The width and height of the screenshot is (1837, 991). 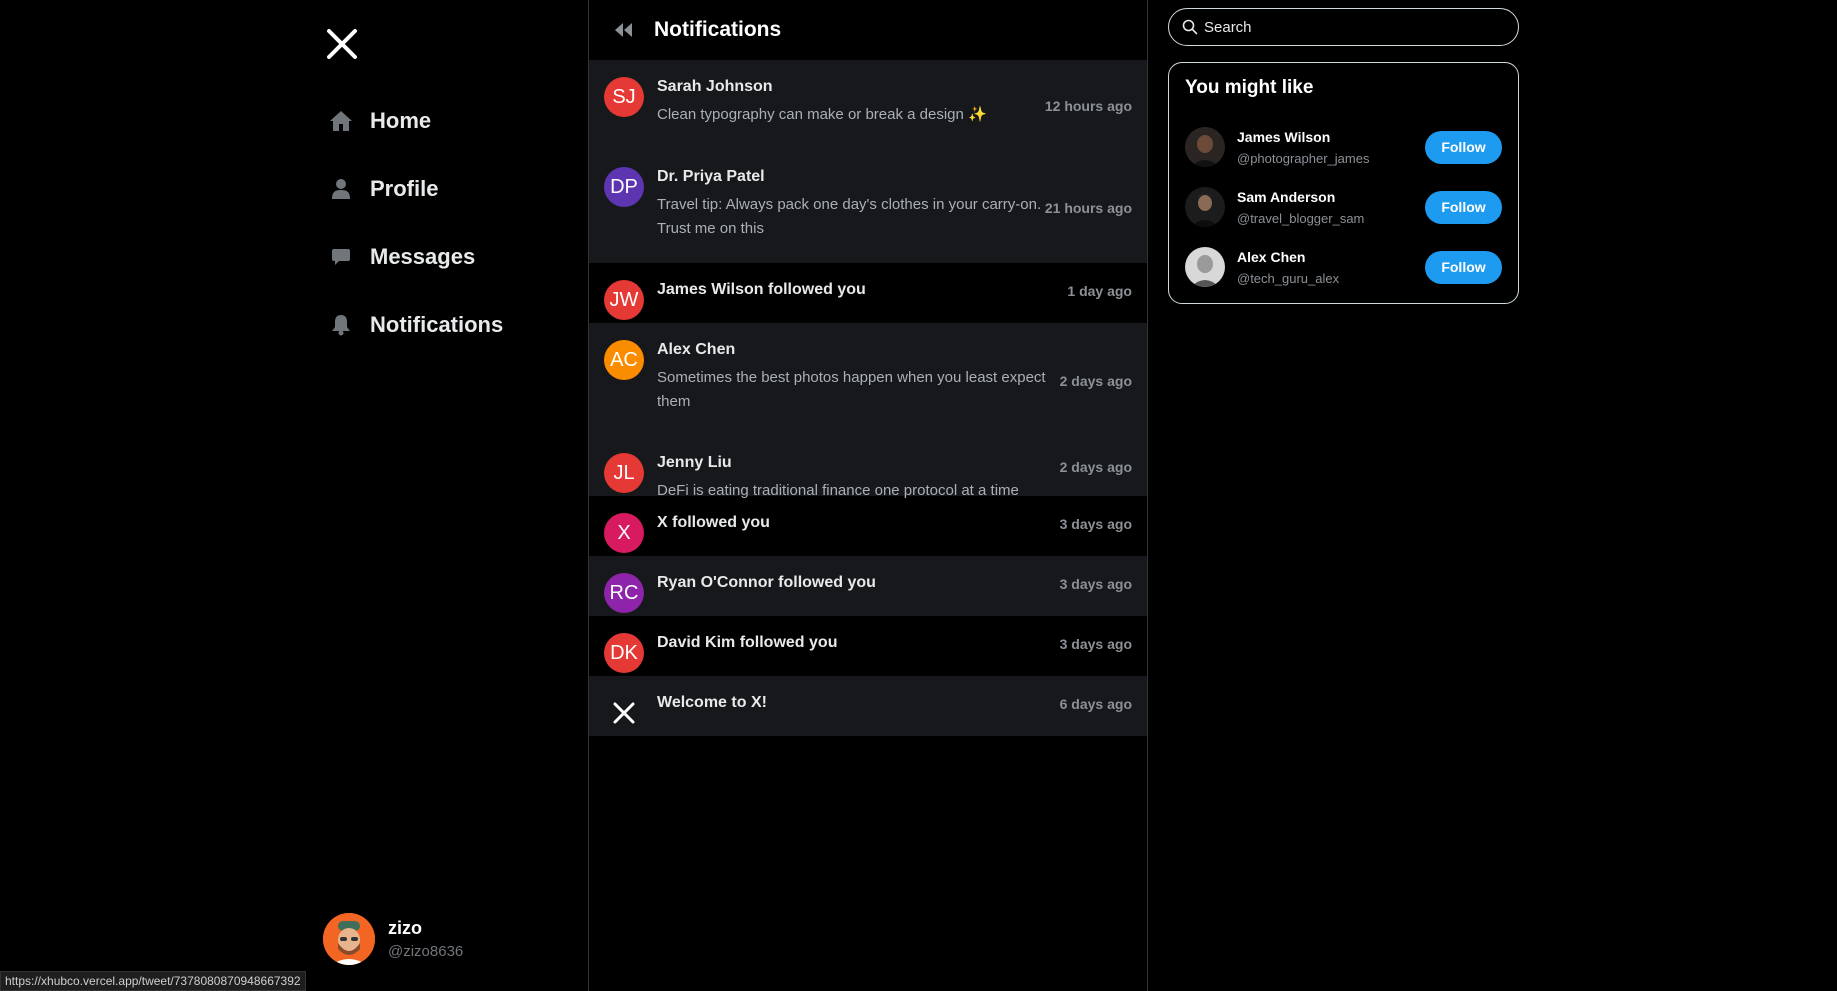 I want to click on suggestion-name: Alex Chen, so click(x=1271, y=256).